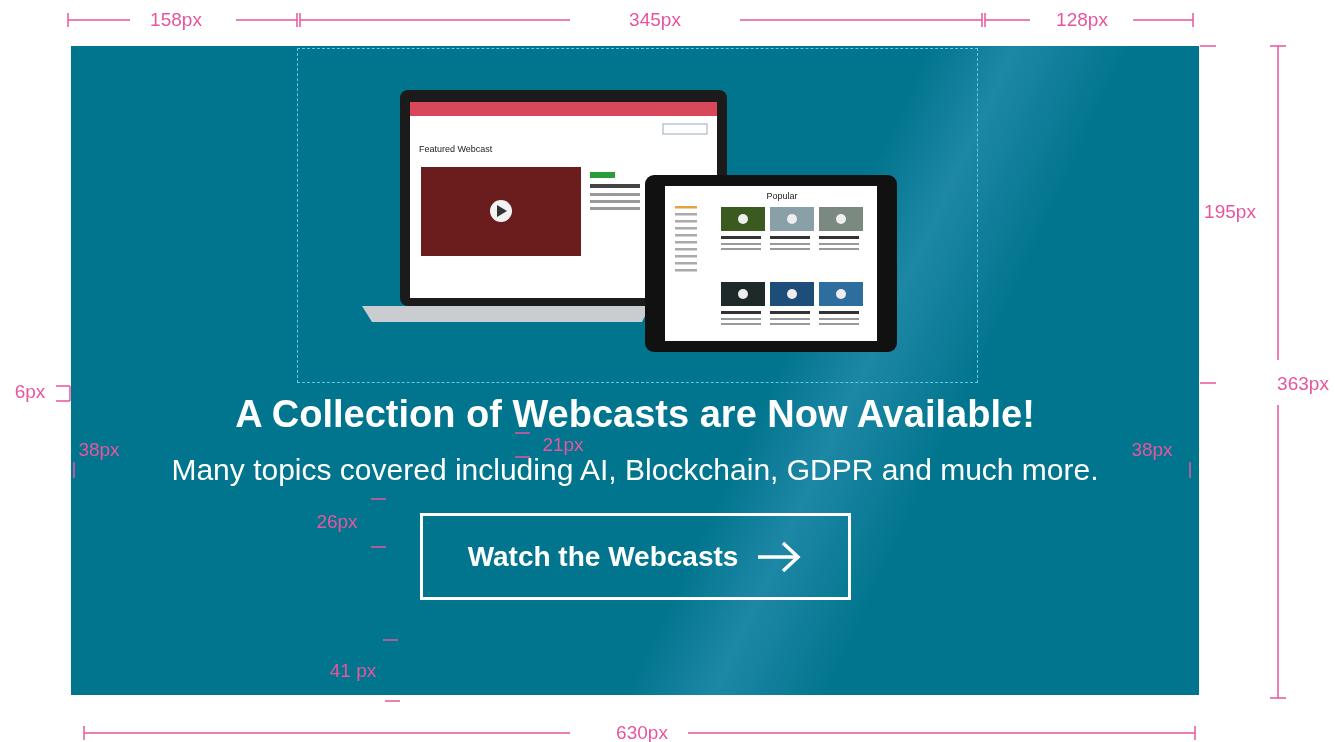 The image size is (1335, 742). I want to click on dimension-label: 195px, so click(1230, 212).